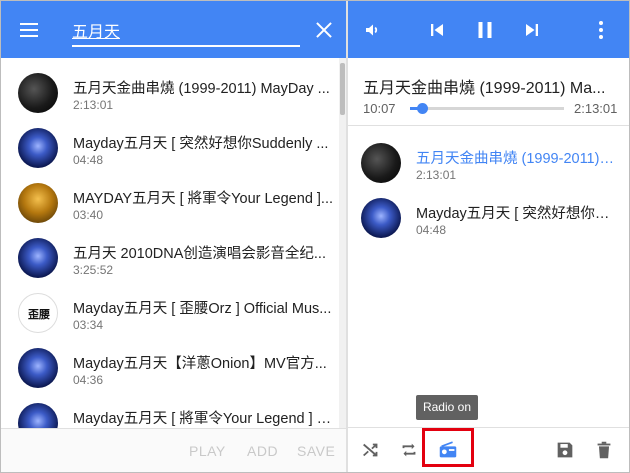 This screenshot has height=473, width=630. I want to click on save-icon, so click(565, 450).